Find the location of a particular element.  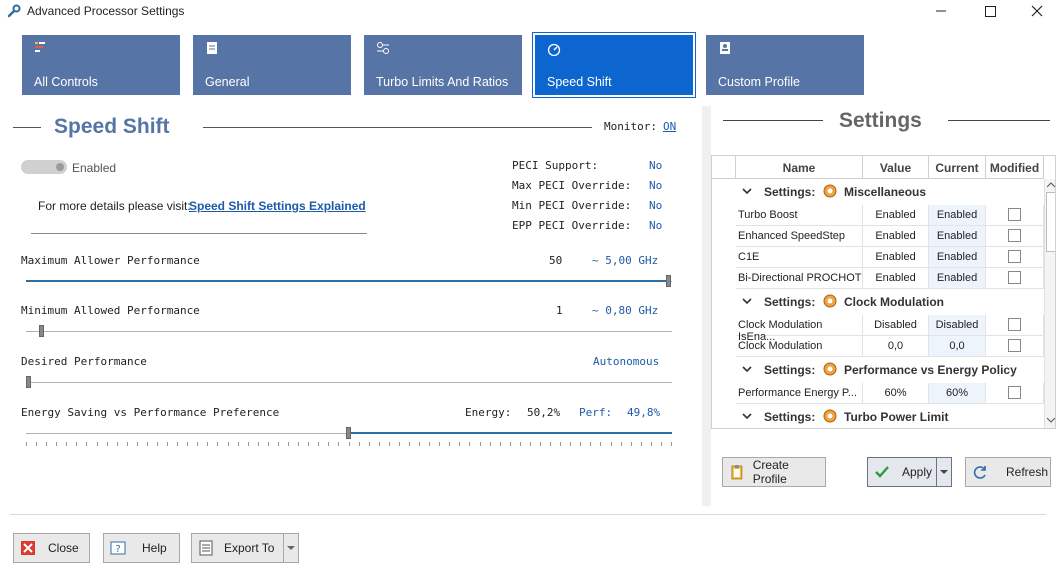

group-name: Miscellaneous is located at coordinates (885, 192).